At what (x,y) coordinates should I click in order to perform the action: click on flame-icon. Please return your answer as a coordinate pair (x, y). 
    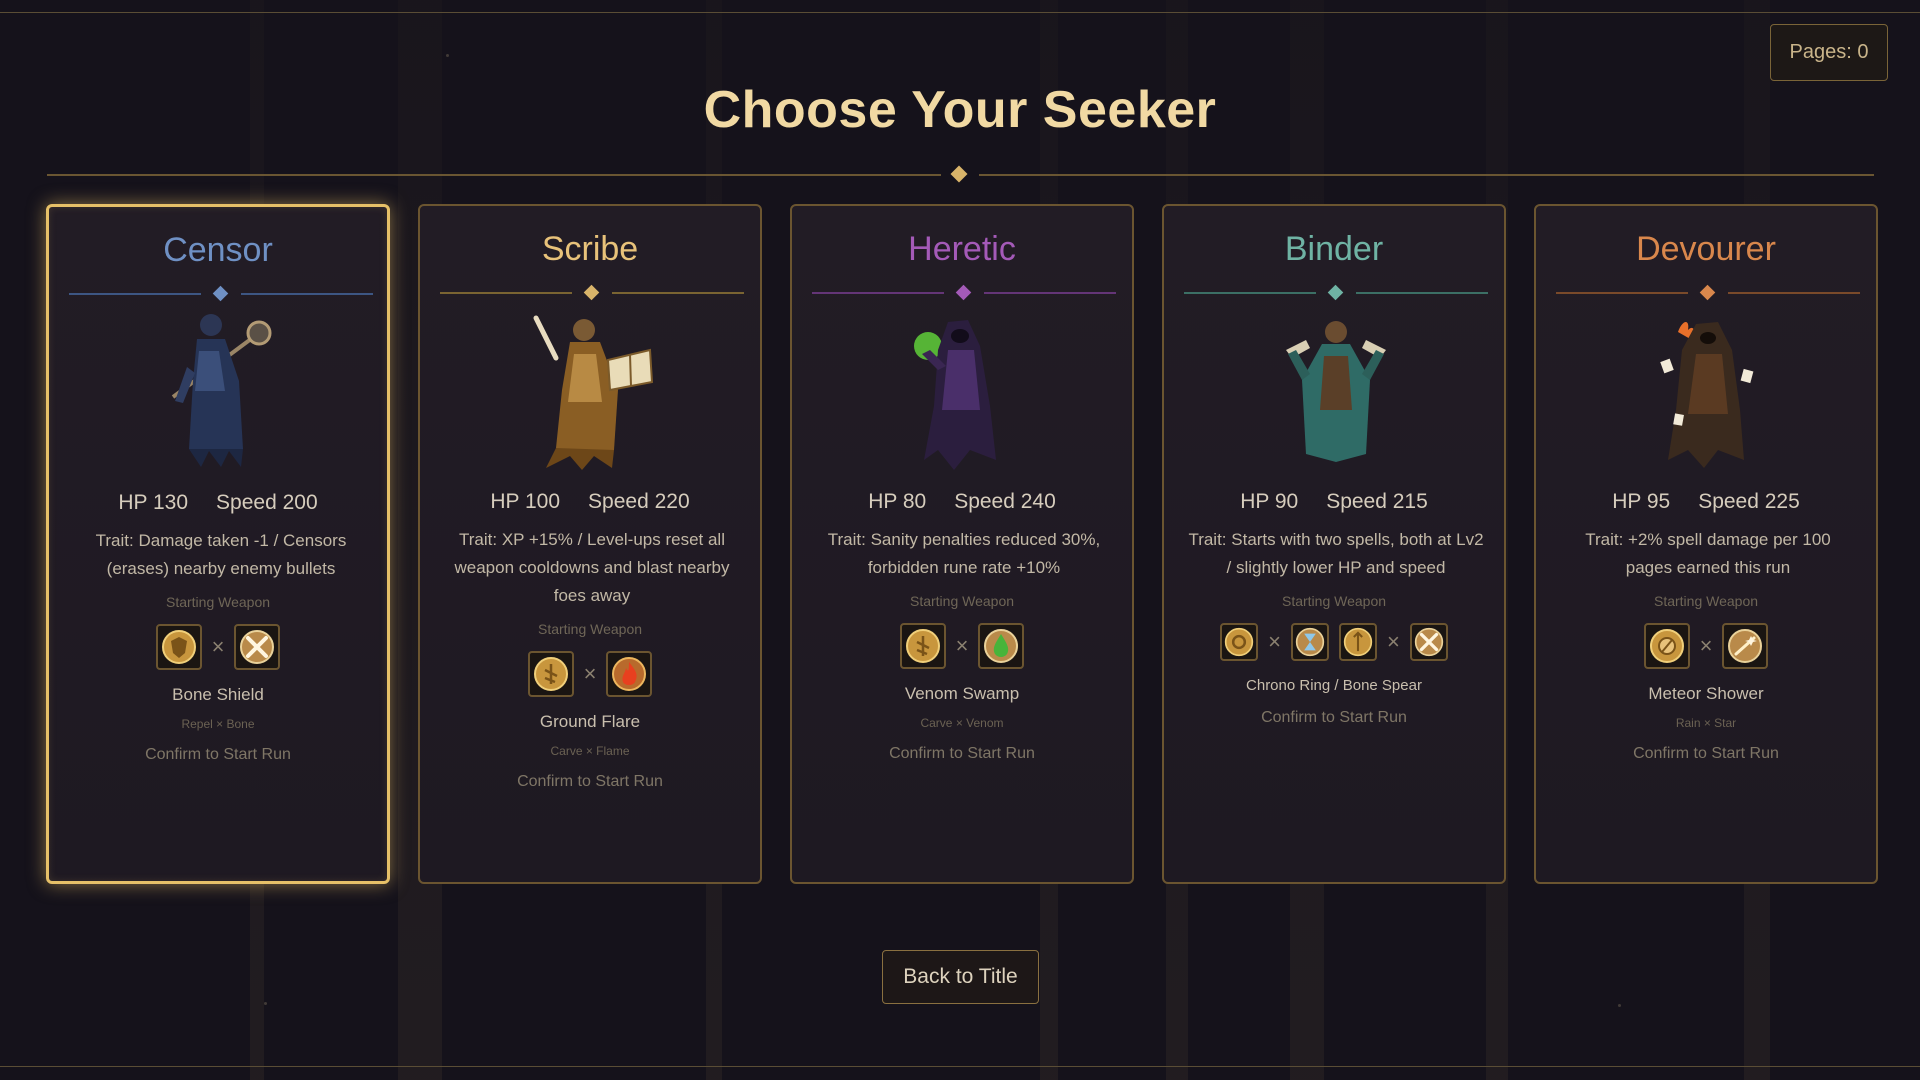
    Looking at the image, I should click on (629, 674).